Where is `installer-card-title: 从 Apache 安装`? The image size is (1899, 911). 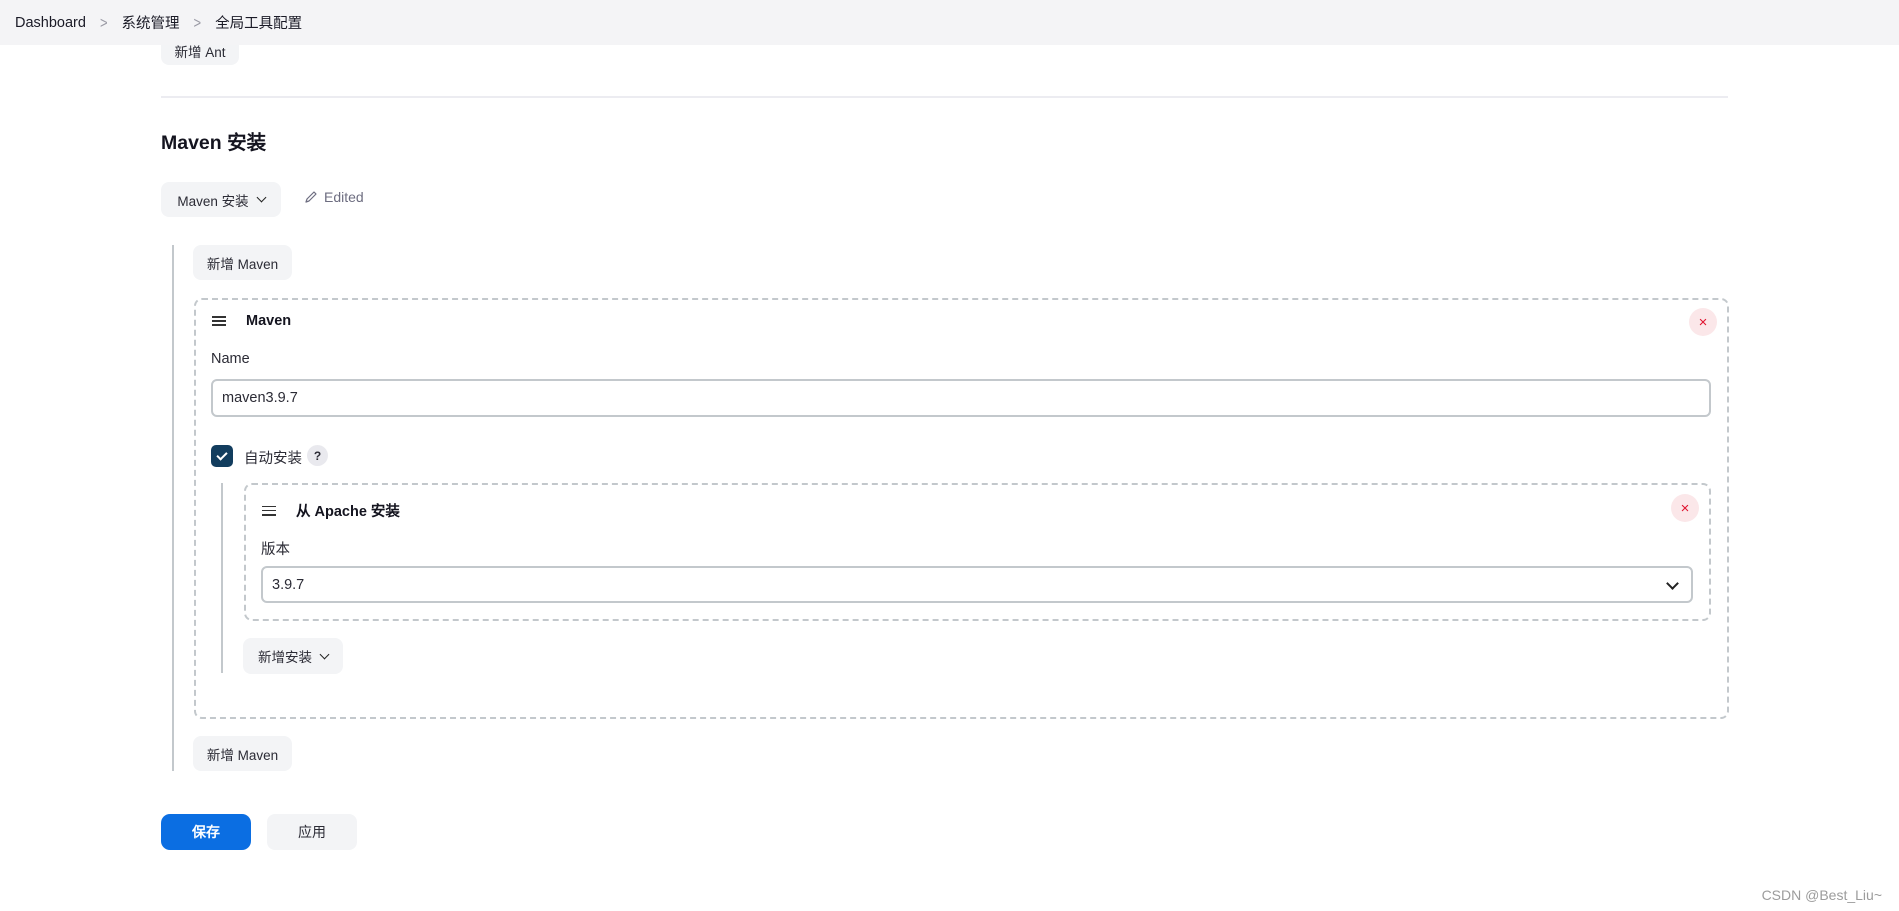
installer-card-title: 从 Apache 安装 is located at coordinates (348, 512).